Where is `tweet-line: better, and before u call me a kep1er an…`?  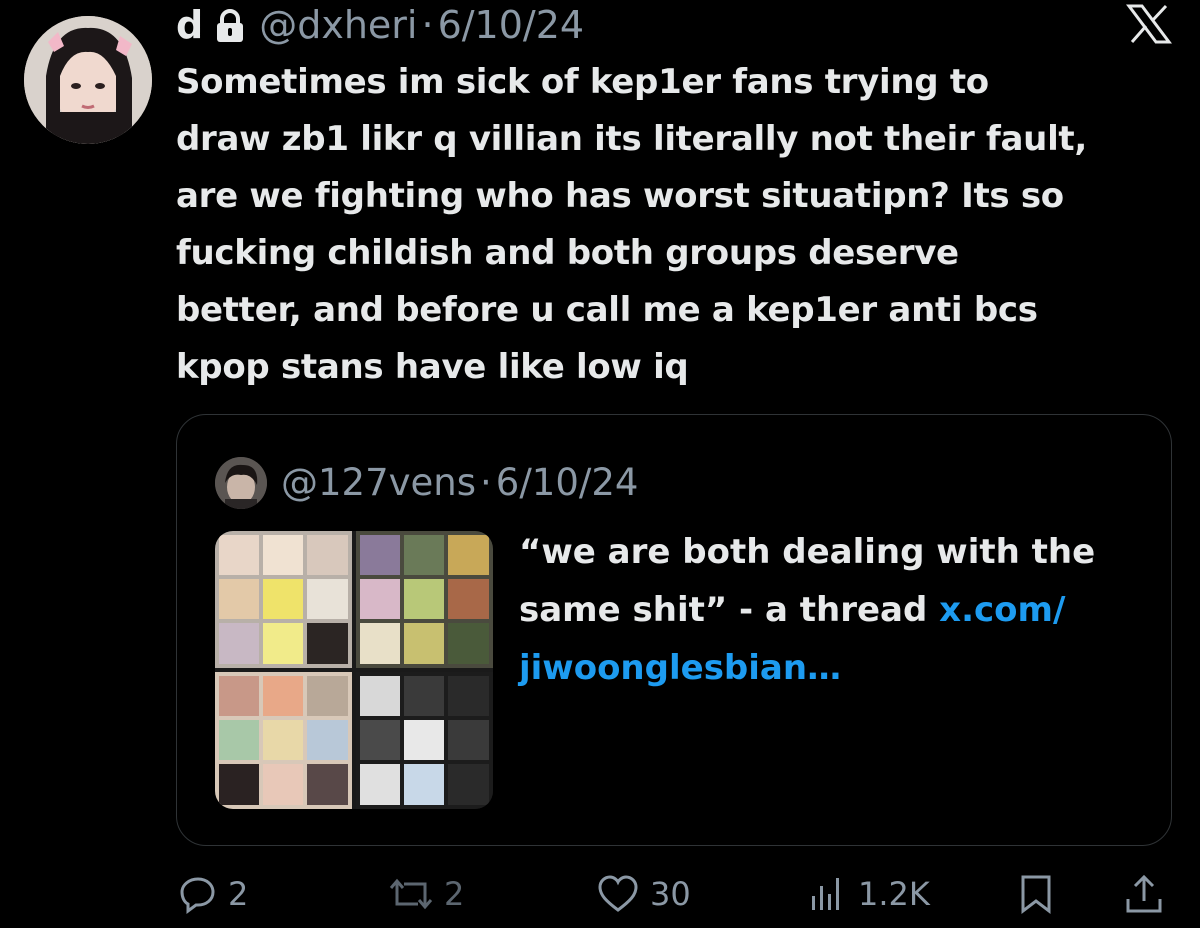 tweet-line: better, and before u call me a kep1er an… is located at coordinates (607, 310).